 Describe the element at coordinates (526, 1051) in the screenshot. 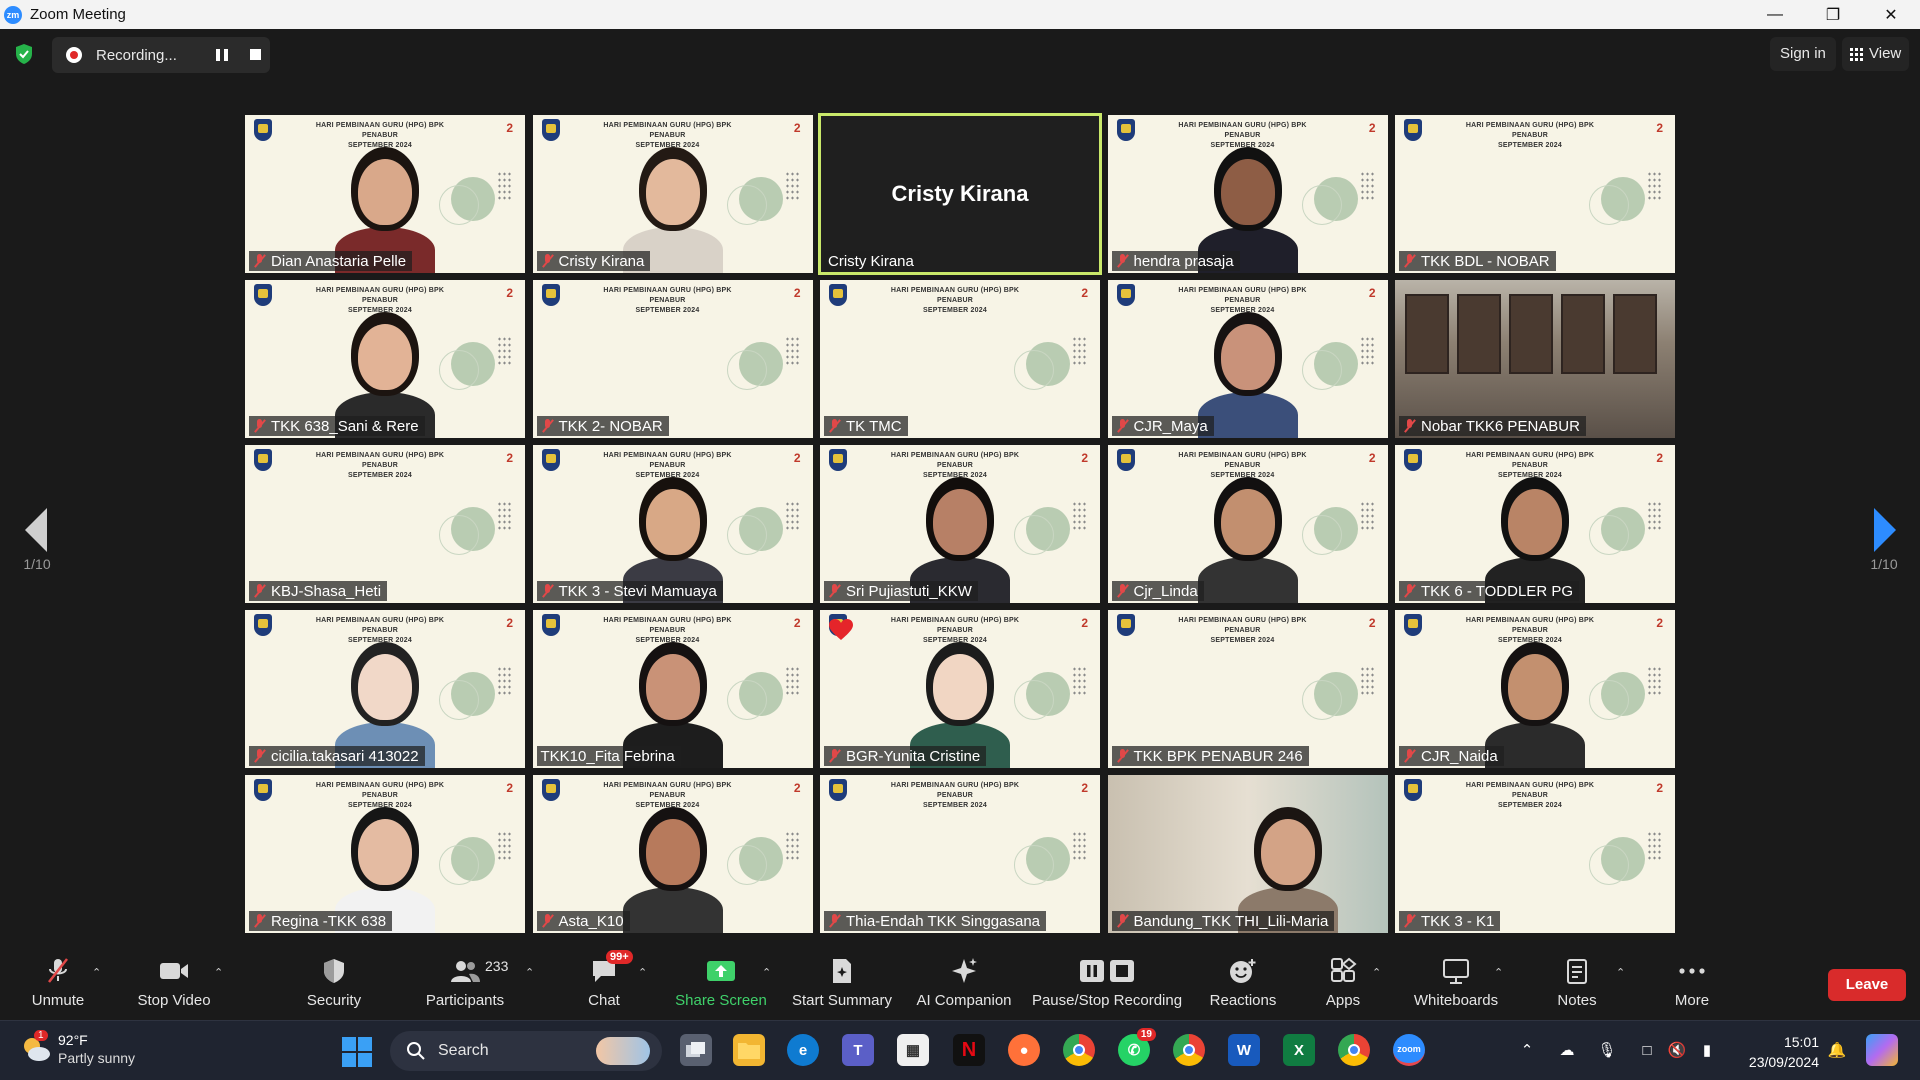

I see `taskbar-search-box: Search` at that location.